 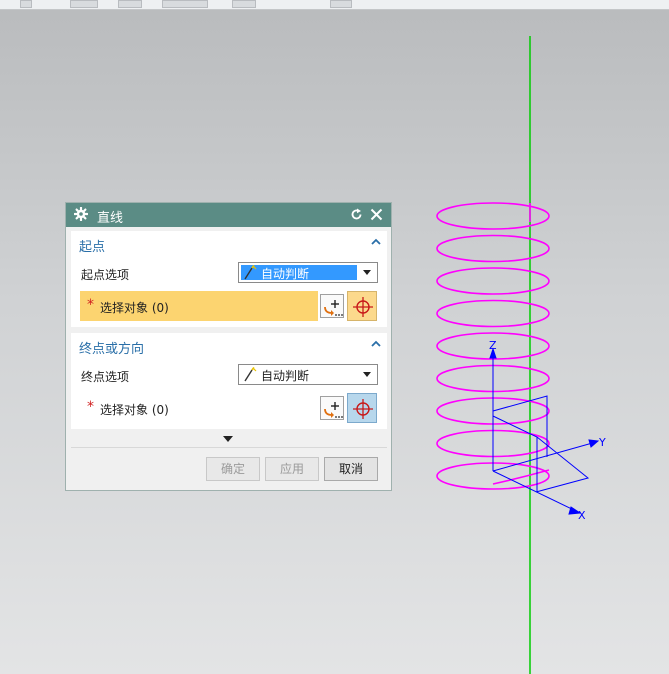 What do you see at coordinates (582, 515) in the screenshot?
I see `axis-label-x: X` at bounding box center [582, 515].